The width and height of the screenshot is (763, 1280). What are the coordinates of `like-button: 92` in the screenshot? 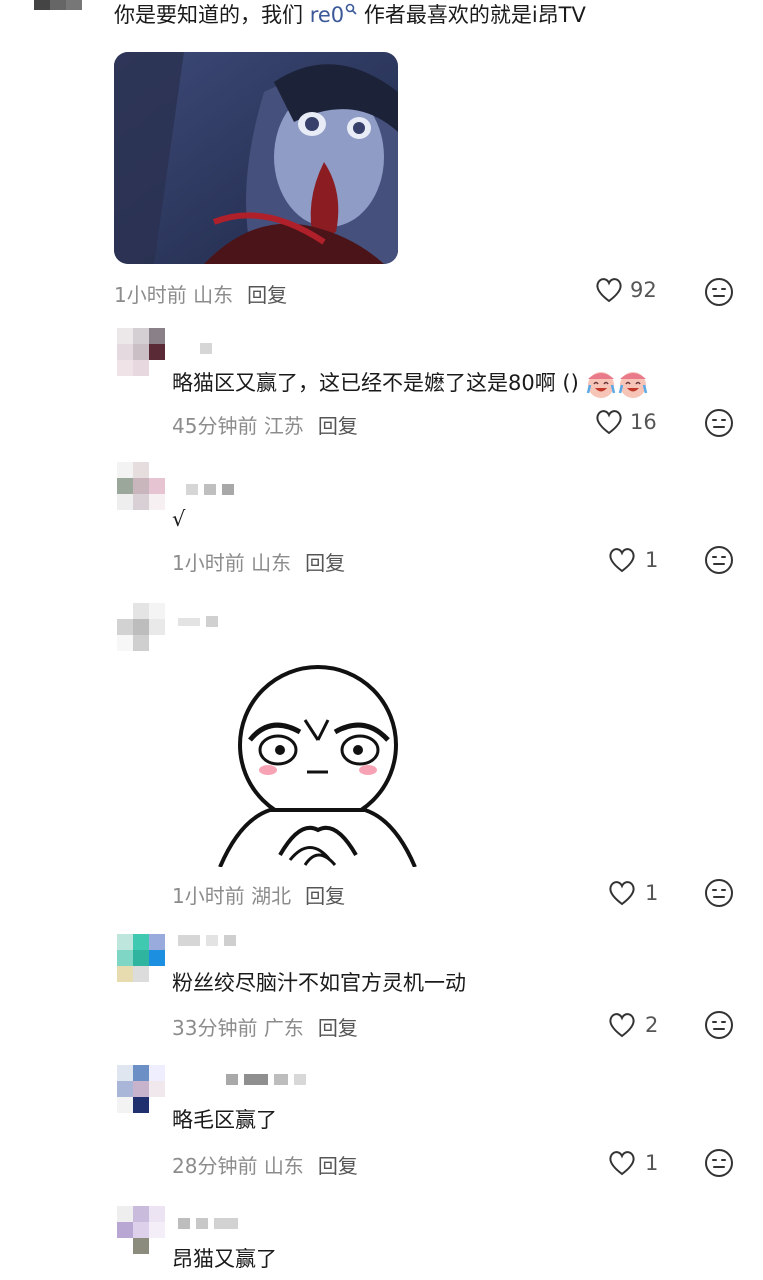 It's located at (625, 290).